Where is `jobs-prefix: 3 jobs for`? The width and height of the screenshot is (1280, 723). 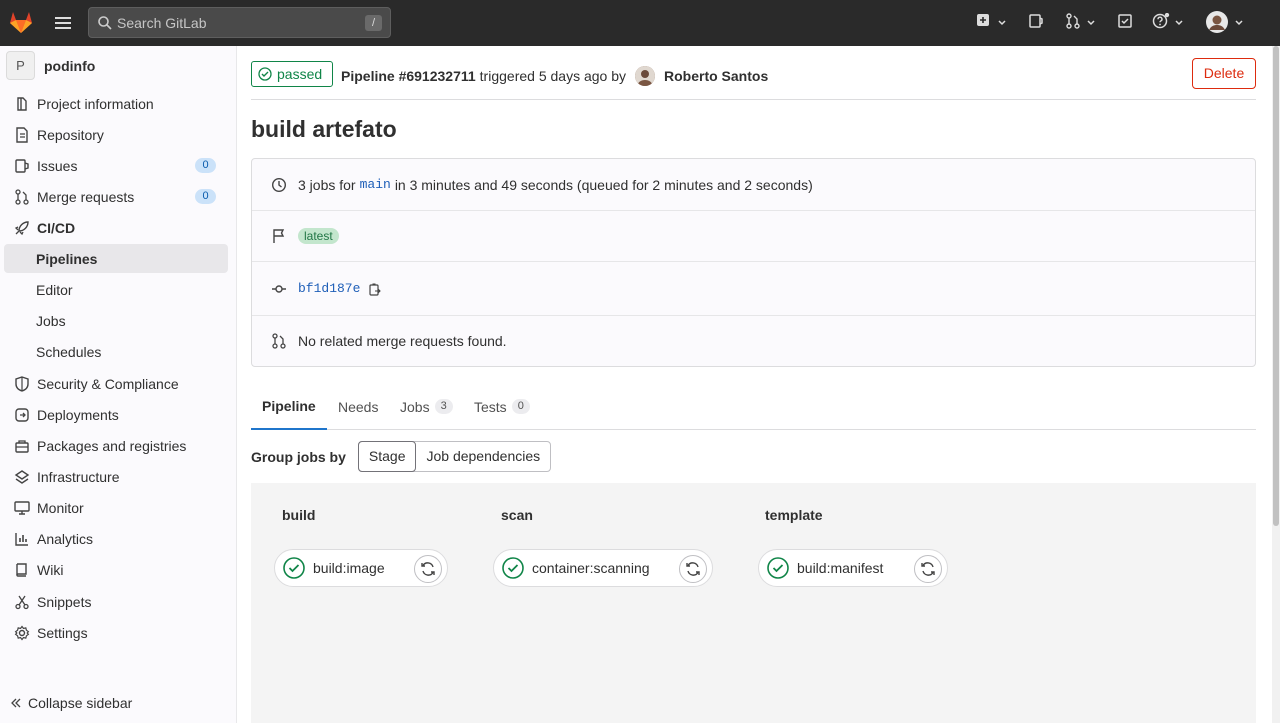 jobs-prefix: 3 jobs for is located at coordinates (327, 184).